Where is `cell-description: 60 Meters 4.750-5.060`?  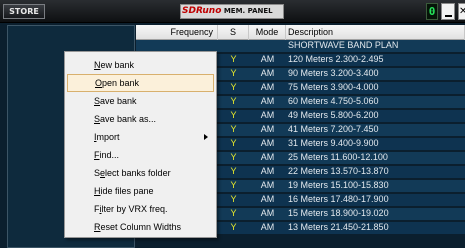 cell-description: 60 Meters 4.750-5.060 is located at coordinates (333, 101).